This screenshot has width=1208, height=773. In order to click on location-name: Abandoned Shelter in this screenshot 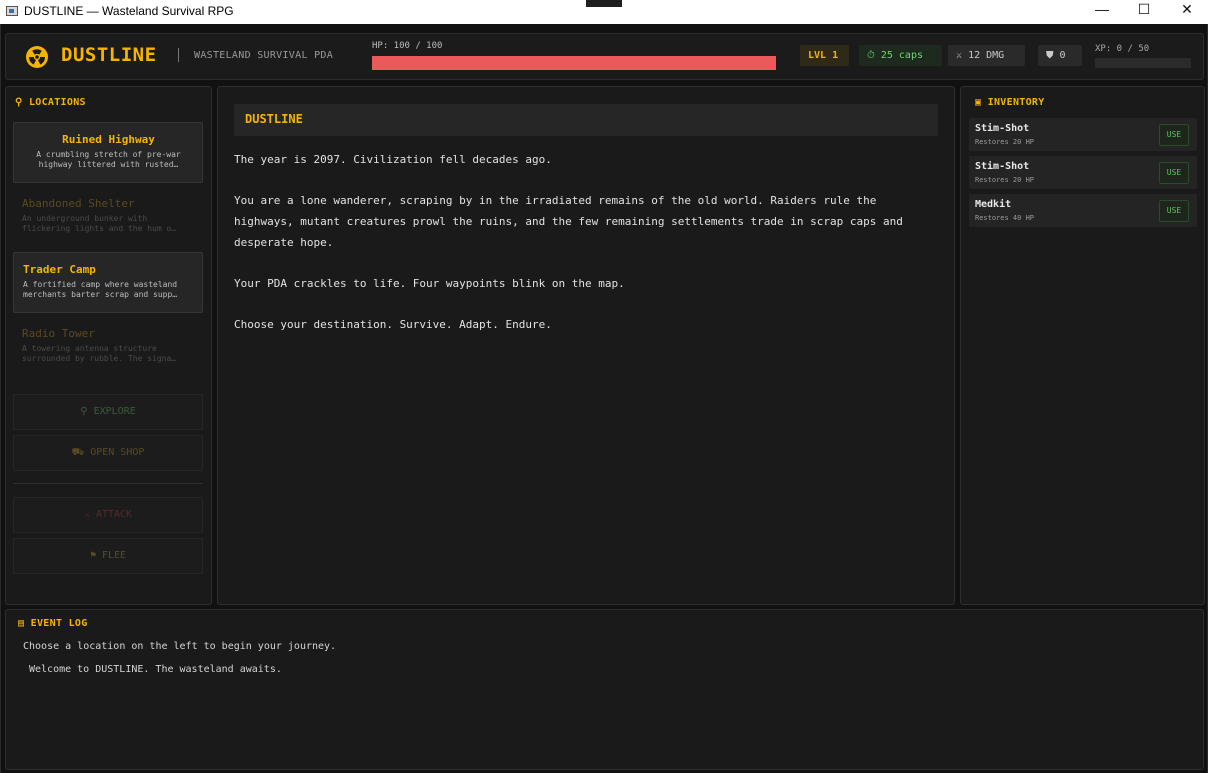, I will do `click(78, 203)`.